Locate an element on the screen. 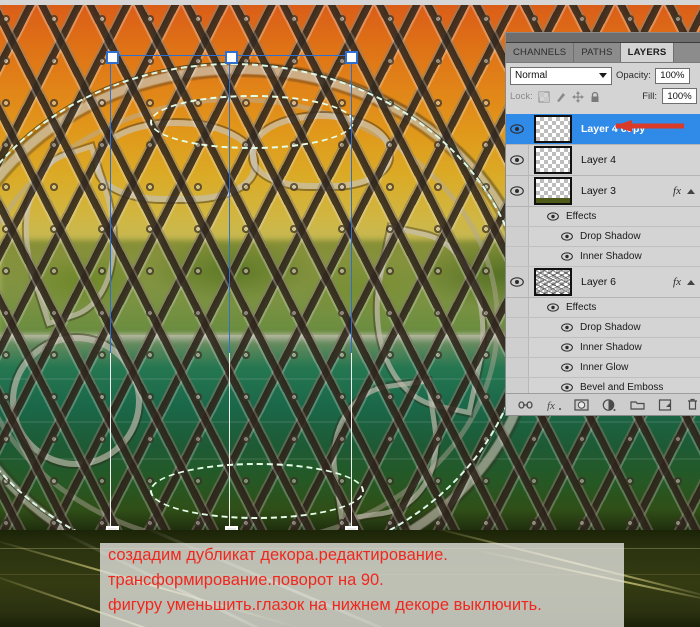  tab-channels: CHANNELS is located at coordinates (540, 52).